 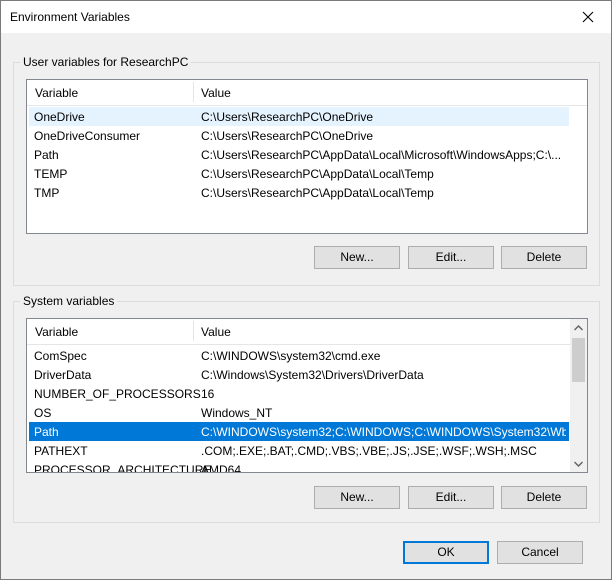 What do you see at coordinates (63, 375) in the screenshot?
I see `variable-name: DriverData` at bounding box center [63, 375].